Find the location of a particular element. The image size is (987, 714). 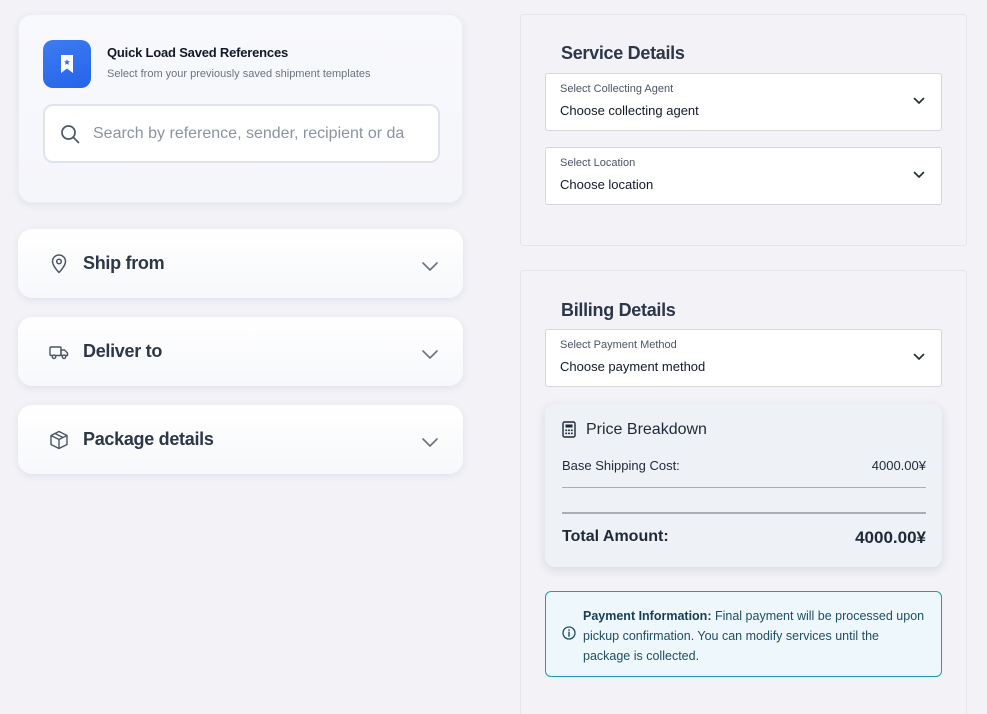

base-shipping-value: 4000.00¥ is located at coordinates (898, 465).